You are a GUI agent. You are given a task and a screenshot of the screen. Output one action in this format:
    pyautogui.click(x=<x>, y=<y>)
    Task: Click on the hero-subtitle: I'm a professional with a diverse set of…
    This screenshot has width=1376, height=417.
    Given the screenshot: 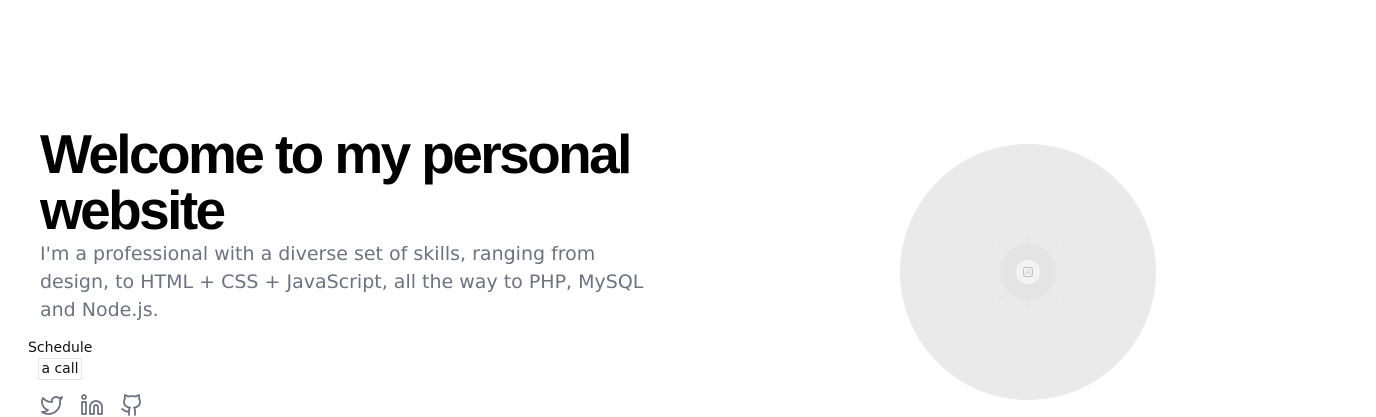 What is the action you would take?
    pyautogui.click(x=342, y=282)
    